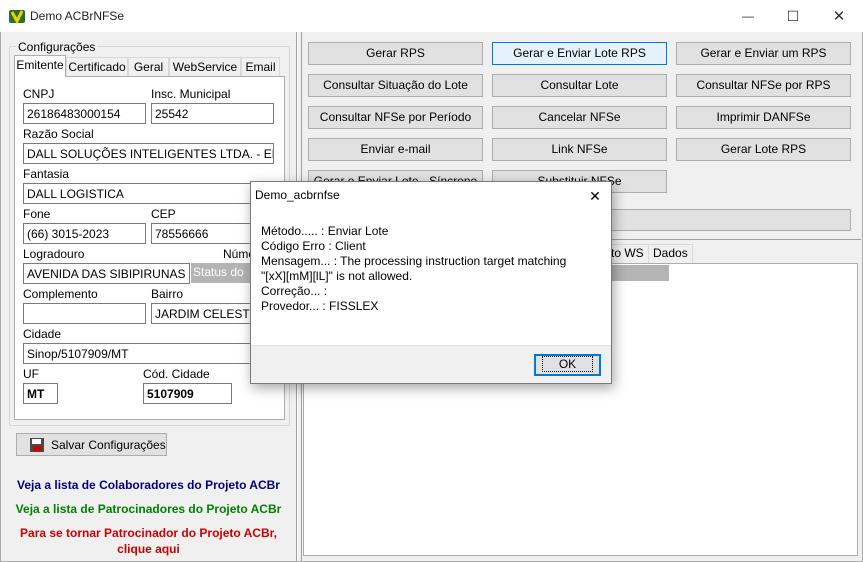 The image size is (863, 562). What do you see at coordinates (148, 66) in the screenshot?
I see `tab-geral: Geral` at bounding box center [148, 66].